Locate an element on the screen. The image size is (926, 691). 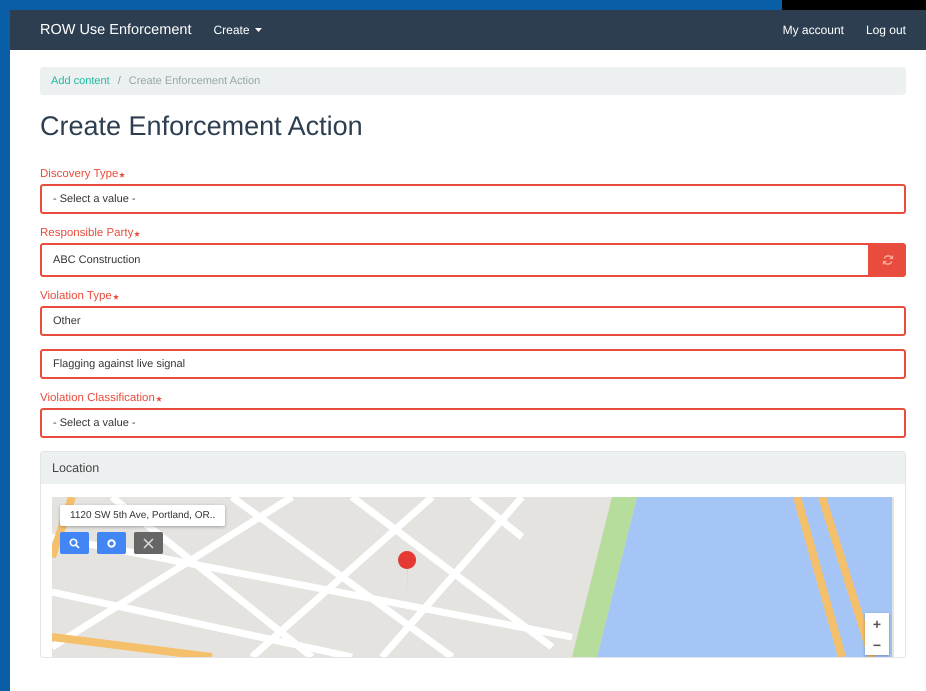
brand-link: ROW Use Enforcement is located at coordinates (116, 30).